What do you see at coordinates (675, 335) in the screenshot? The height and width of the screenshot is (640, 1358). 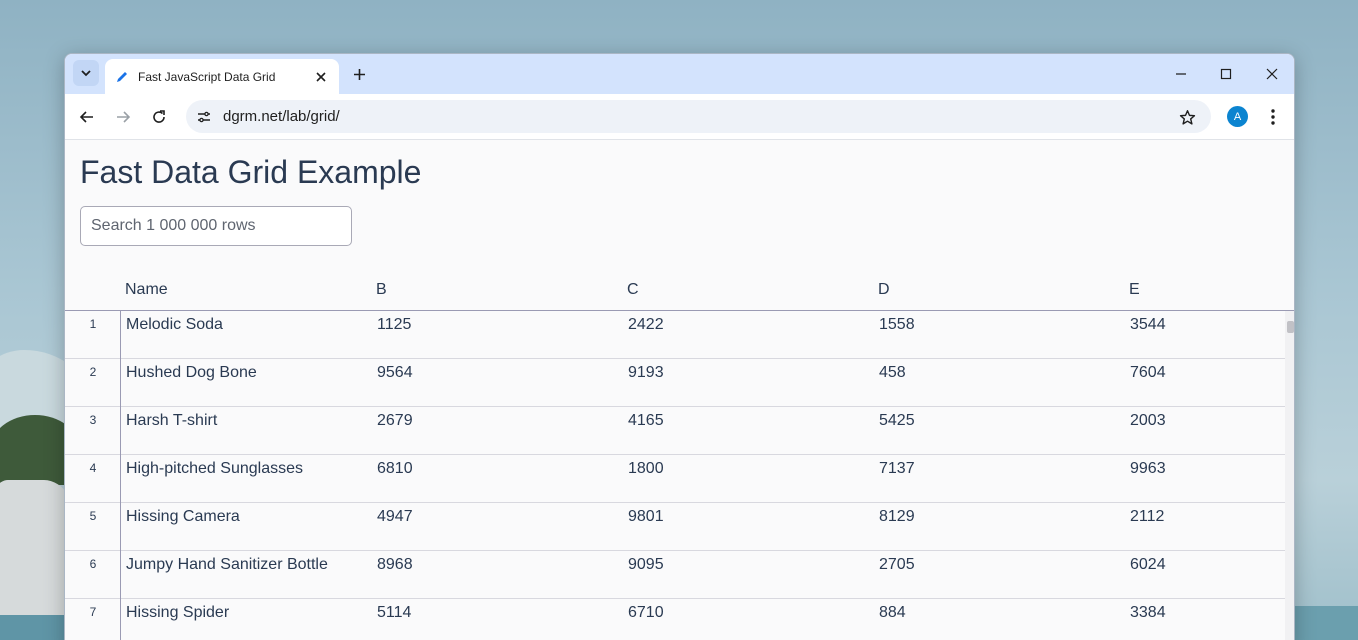 I see `table-row: 1 Melodic Soda 1125 2422 1558 3544` at bounding box center [675, 335].